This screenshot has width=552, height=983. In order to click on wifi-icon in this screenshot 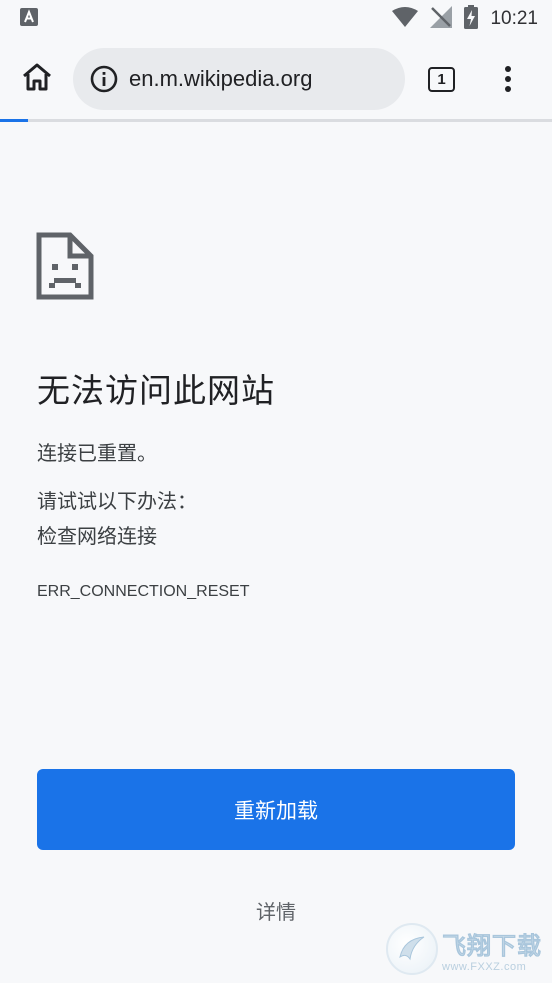, I will do `click(405, 19)`.